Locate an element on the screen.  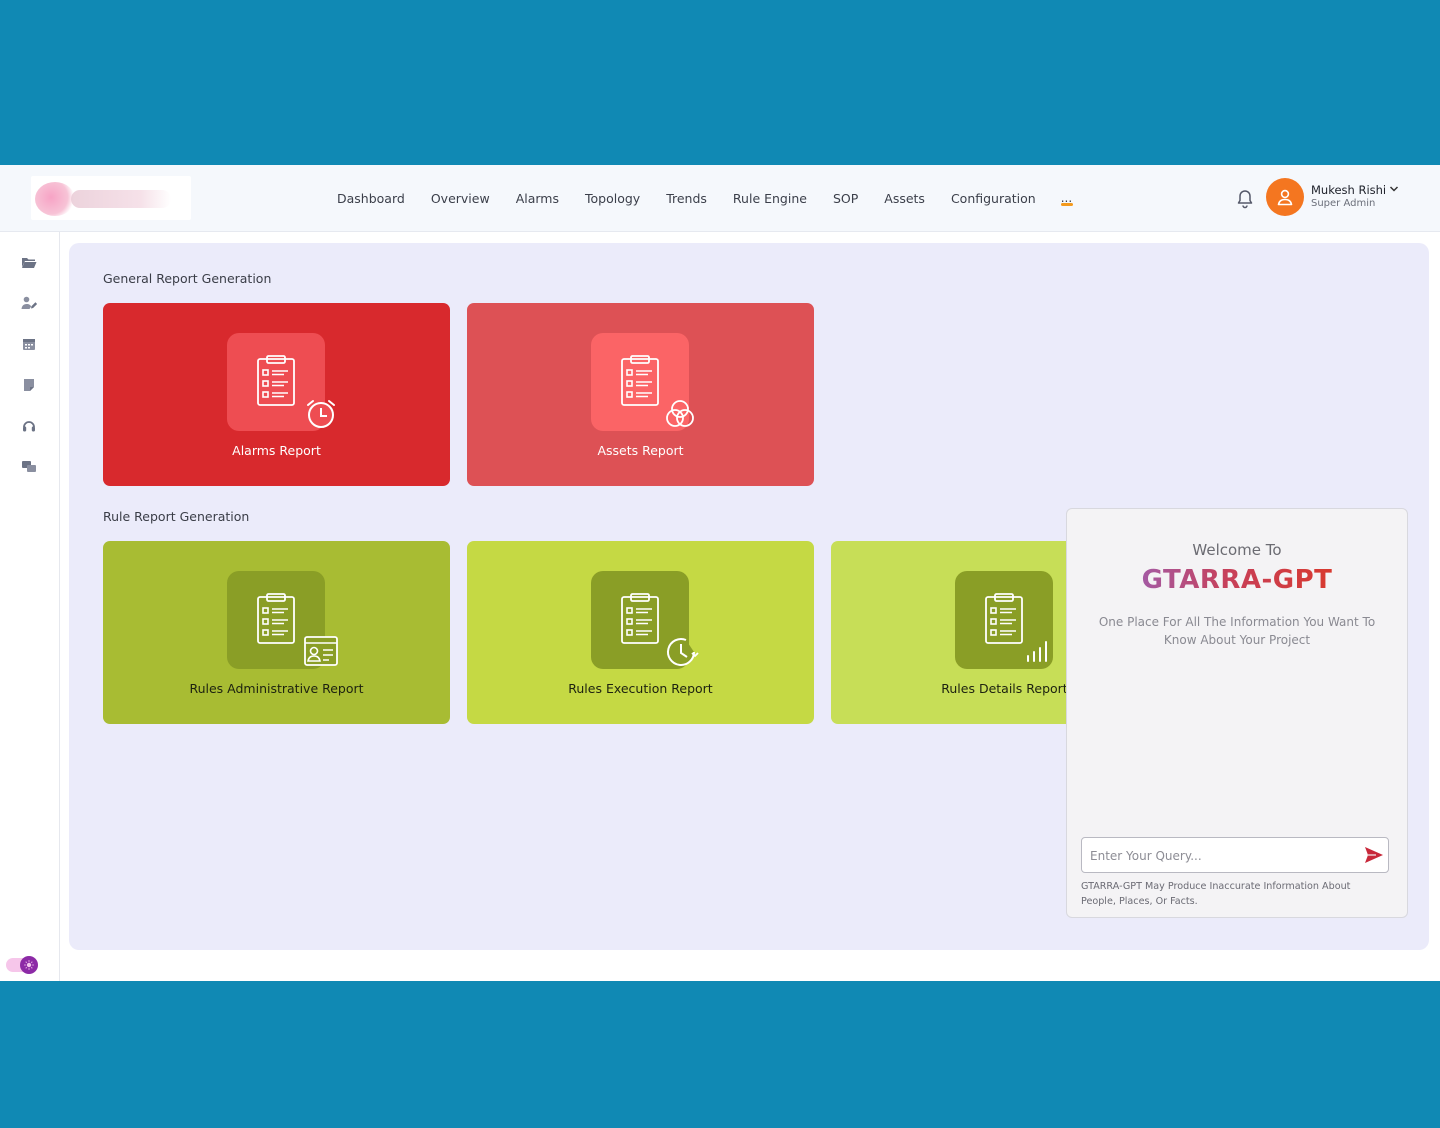
alarms-report-tile is located at coordinates (281, 382).